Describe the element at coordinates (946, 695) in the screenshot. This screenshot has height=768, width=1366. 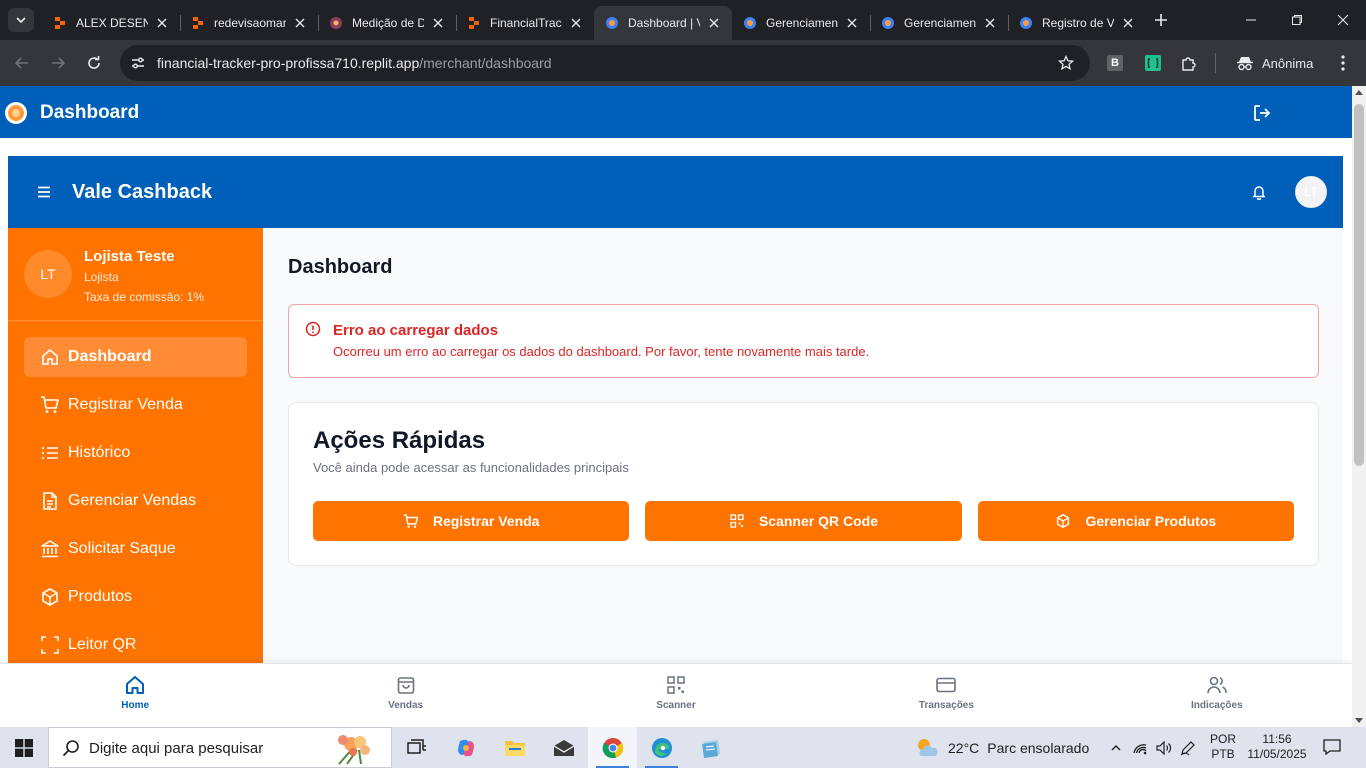
I see `bottom-nav-transacoes: Transações` at that location.